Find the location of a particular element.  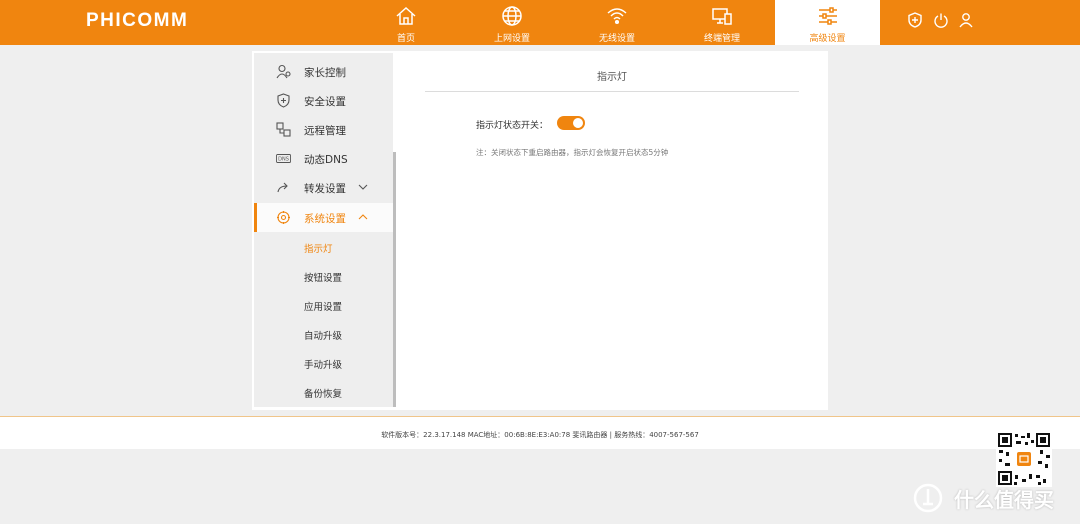

indicator-note: 注：关闭状态下重启路由器，指示灯会恢复开启状态5分钟 is located at coordinates (572, 152).